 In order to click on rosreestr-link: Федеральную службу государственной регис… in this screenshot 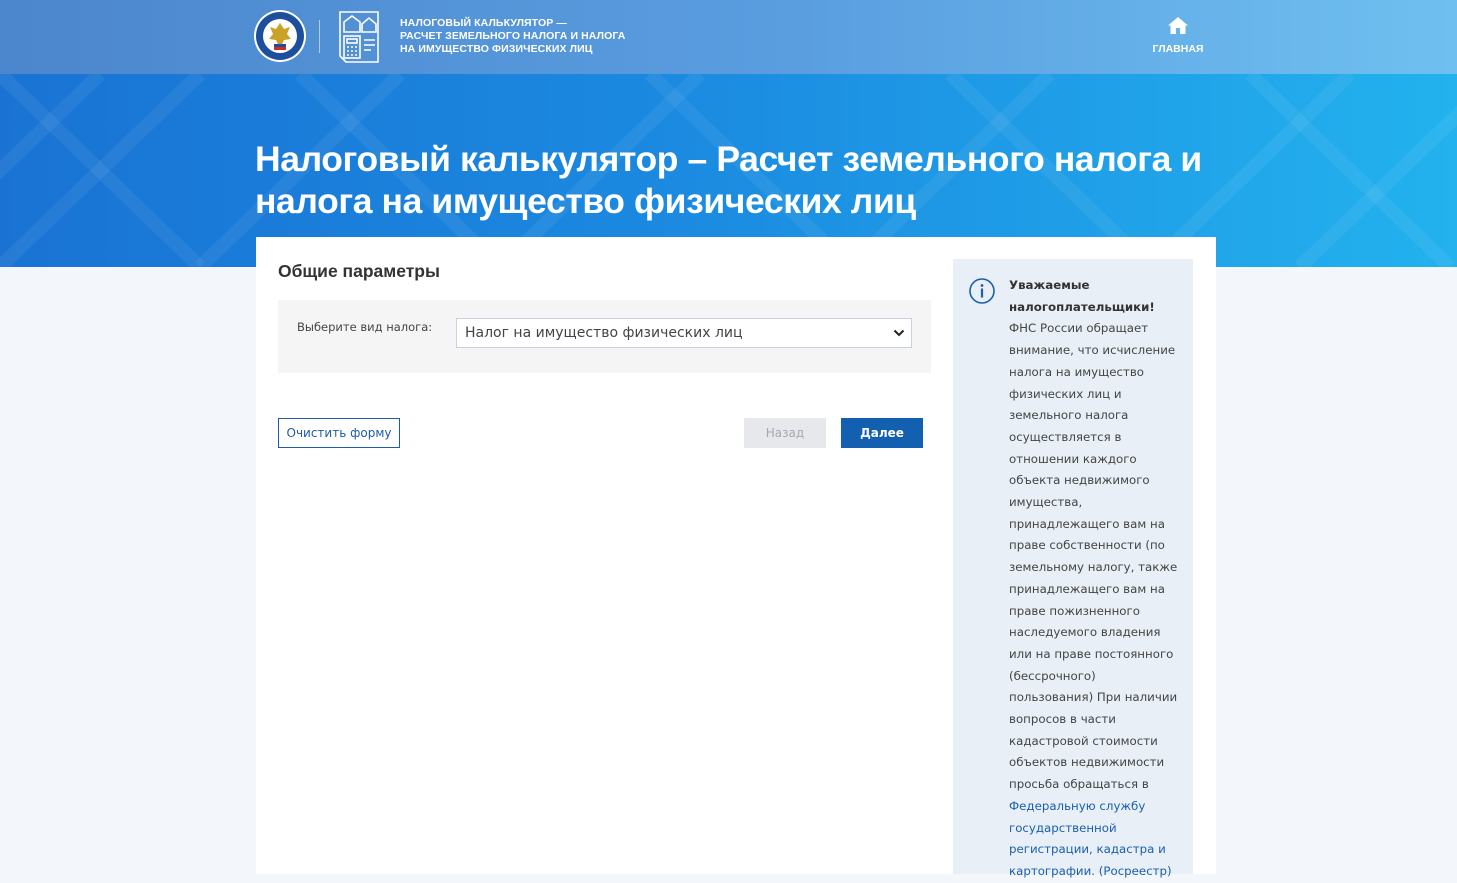, I will do `click(1090, 838)`.